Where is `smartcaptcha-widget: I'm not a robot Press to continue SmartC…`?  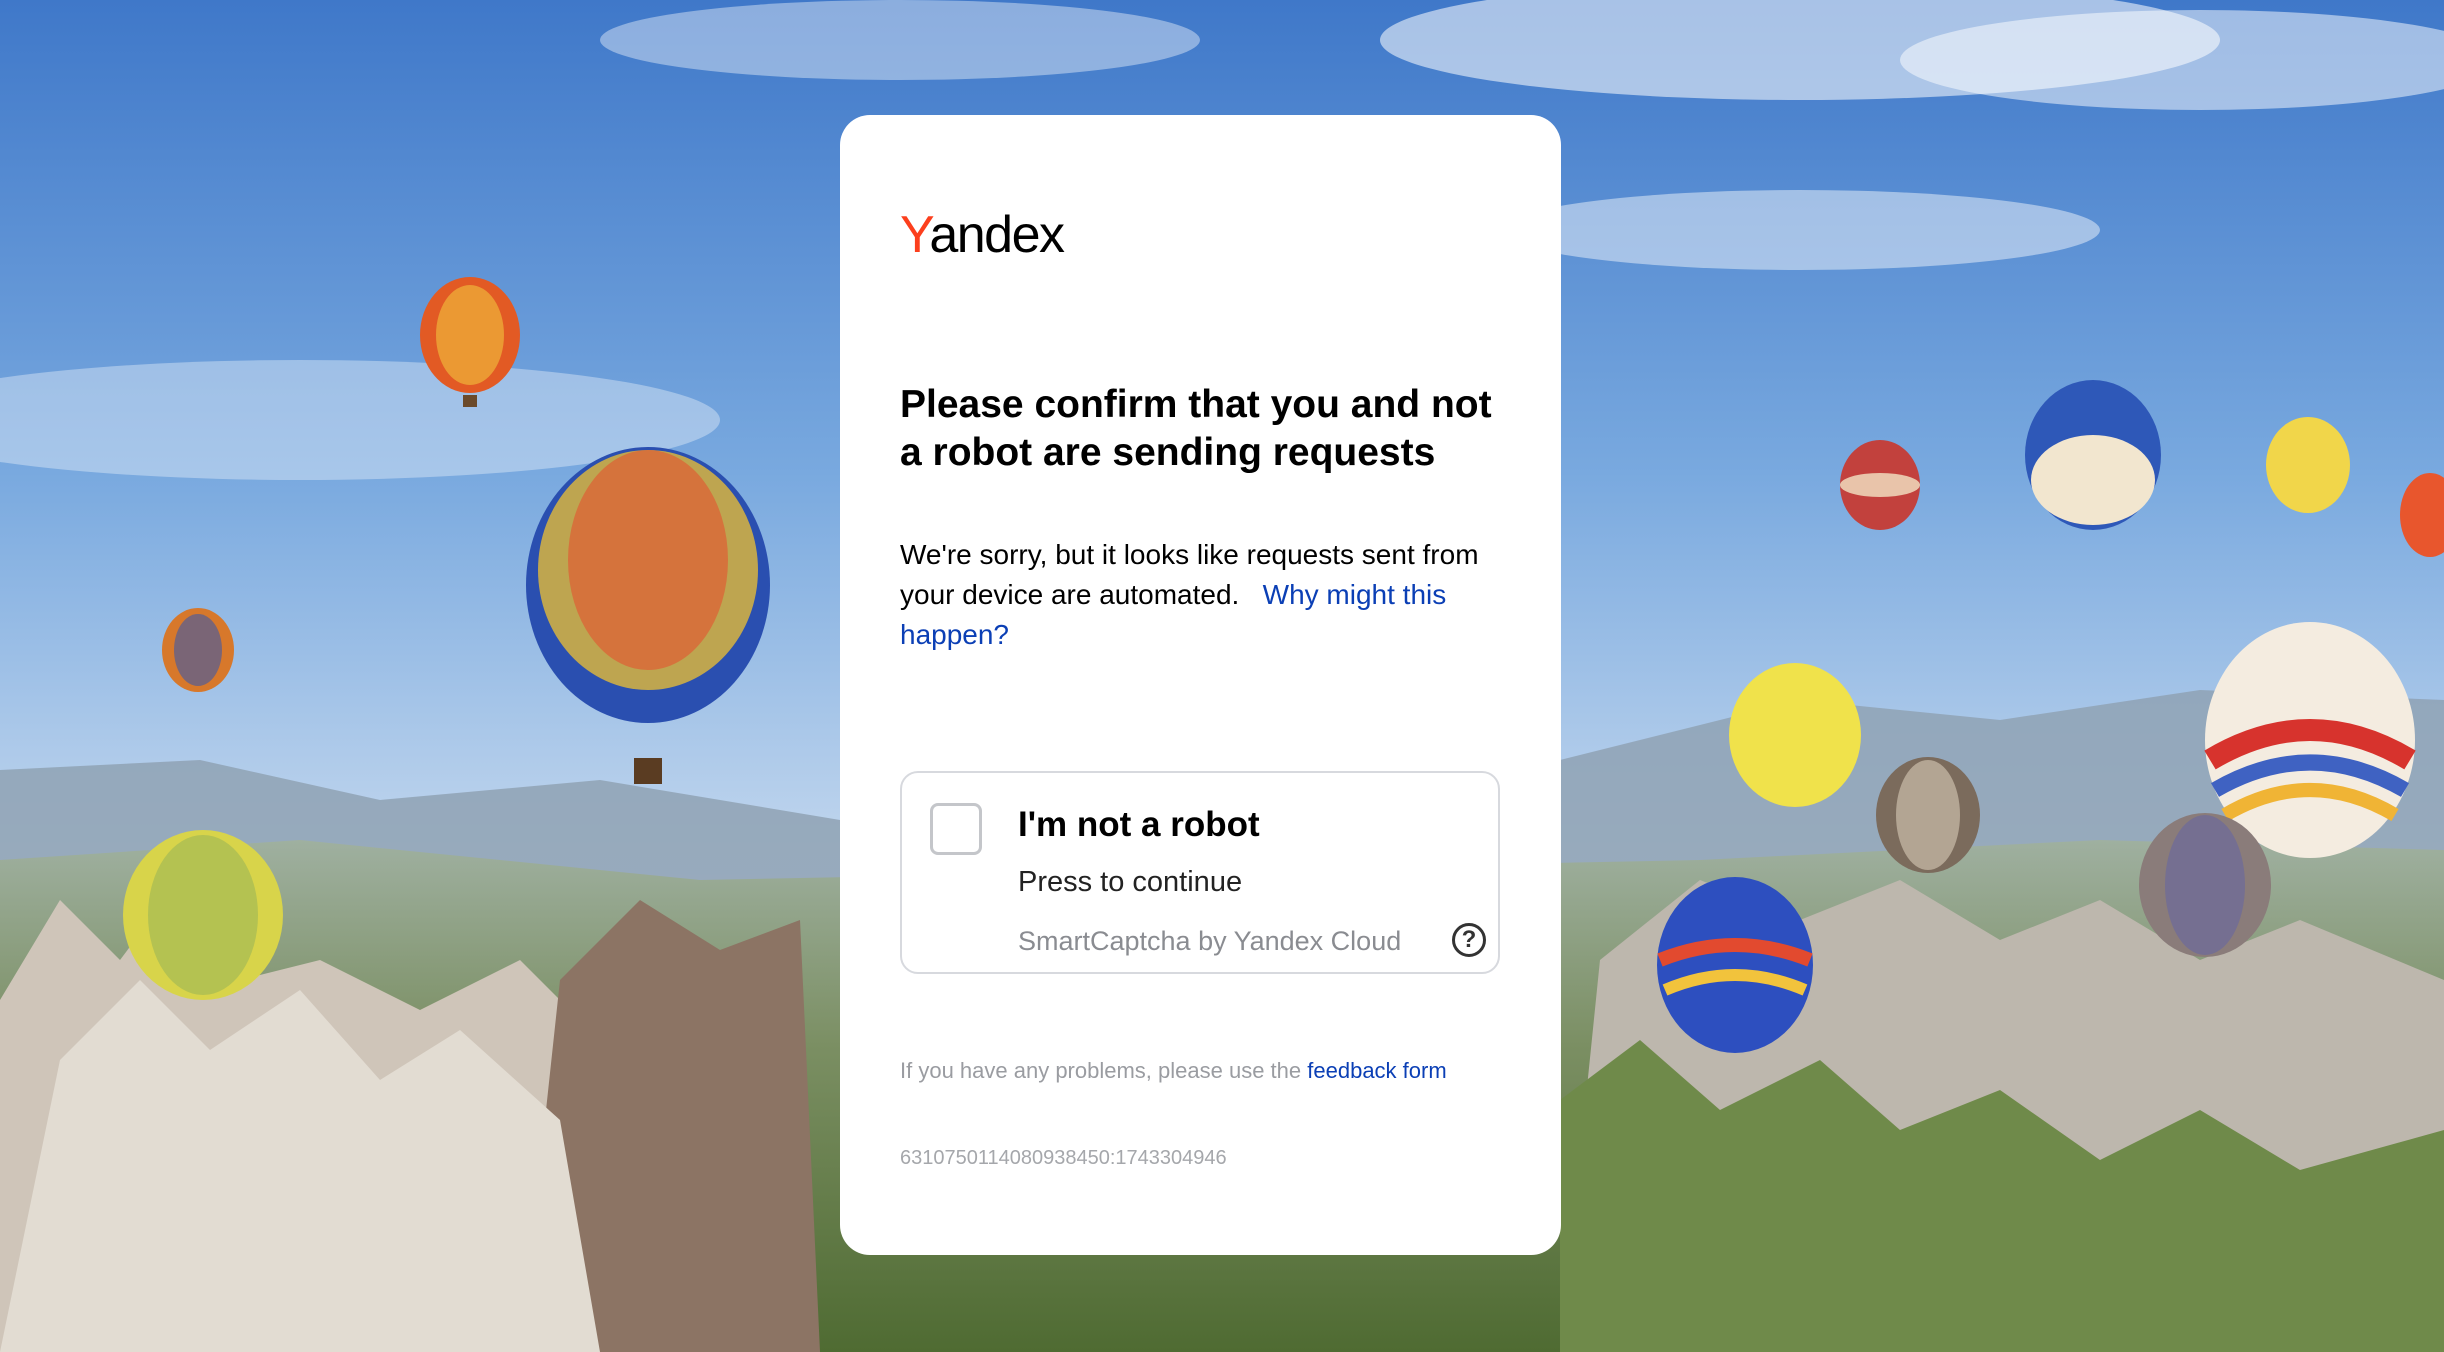 smartcaptcha-widget: I'm not a robot Press to continue SmartC… is located at coordinates (1200, 872).